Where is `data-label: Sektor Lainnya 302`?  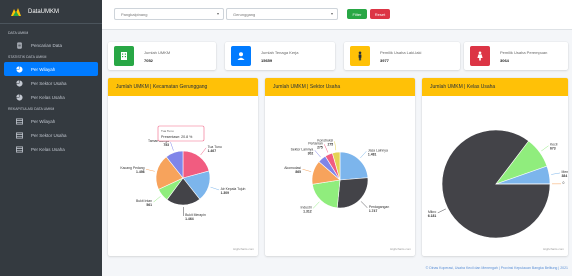 data-label: Sektor Lainnya 302 is located at coordinates (302, 151).